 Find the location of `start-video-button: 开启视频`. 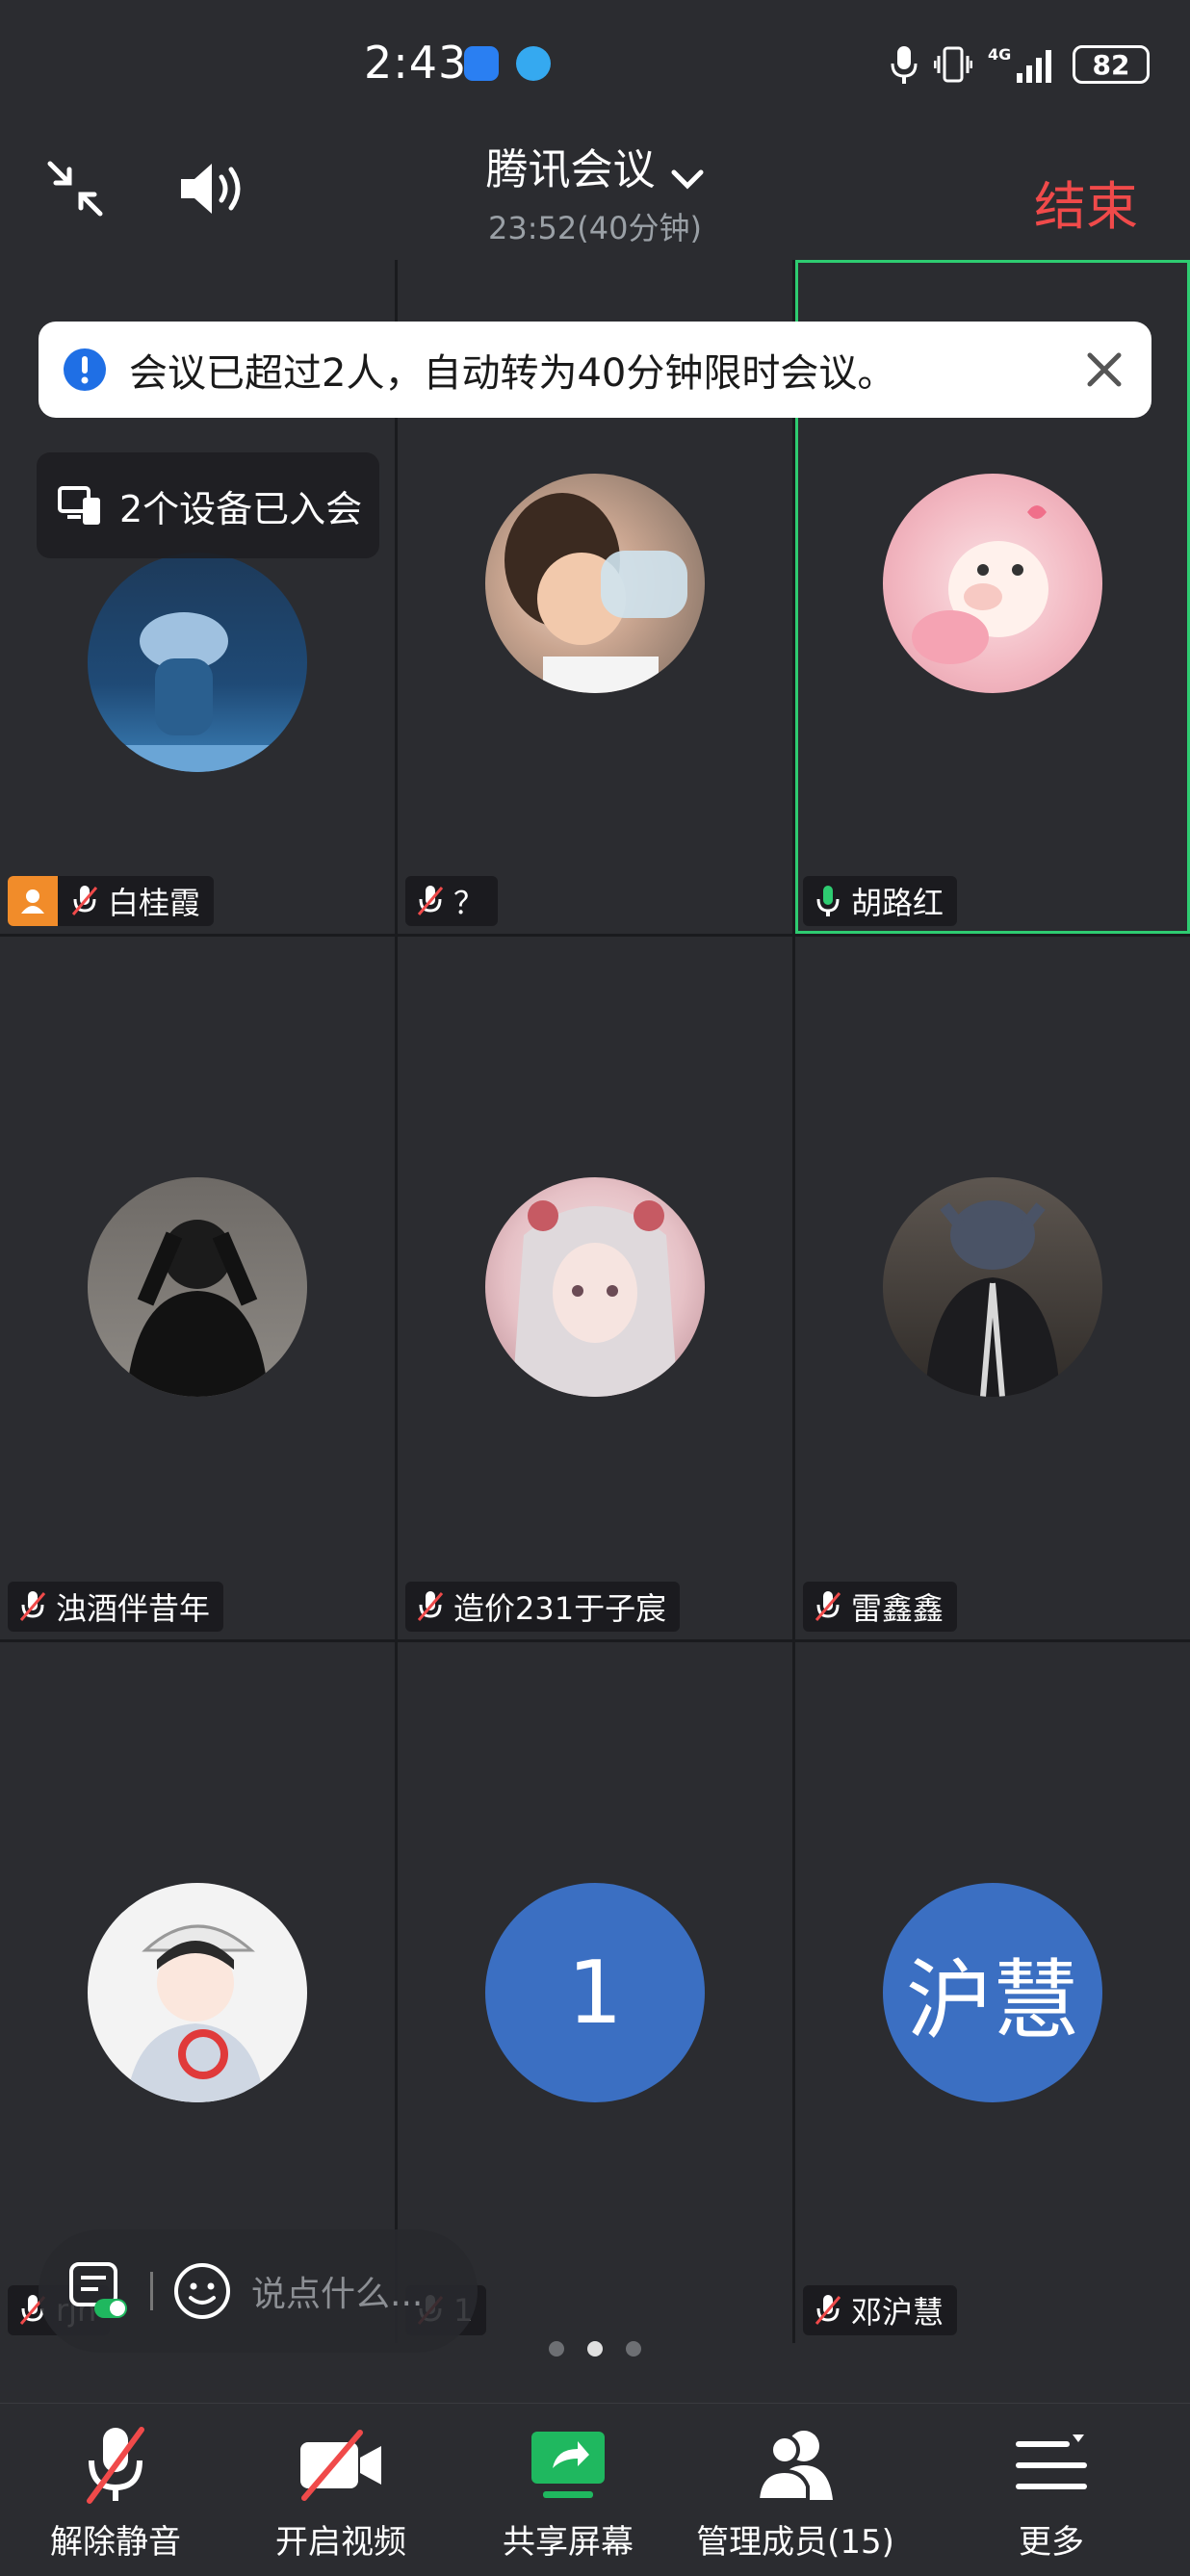

start-video-button: 开启视频 is located at coordinates (341, 2492).